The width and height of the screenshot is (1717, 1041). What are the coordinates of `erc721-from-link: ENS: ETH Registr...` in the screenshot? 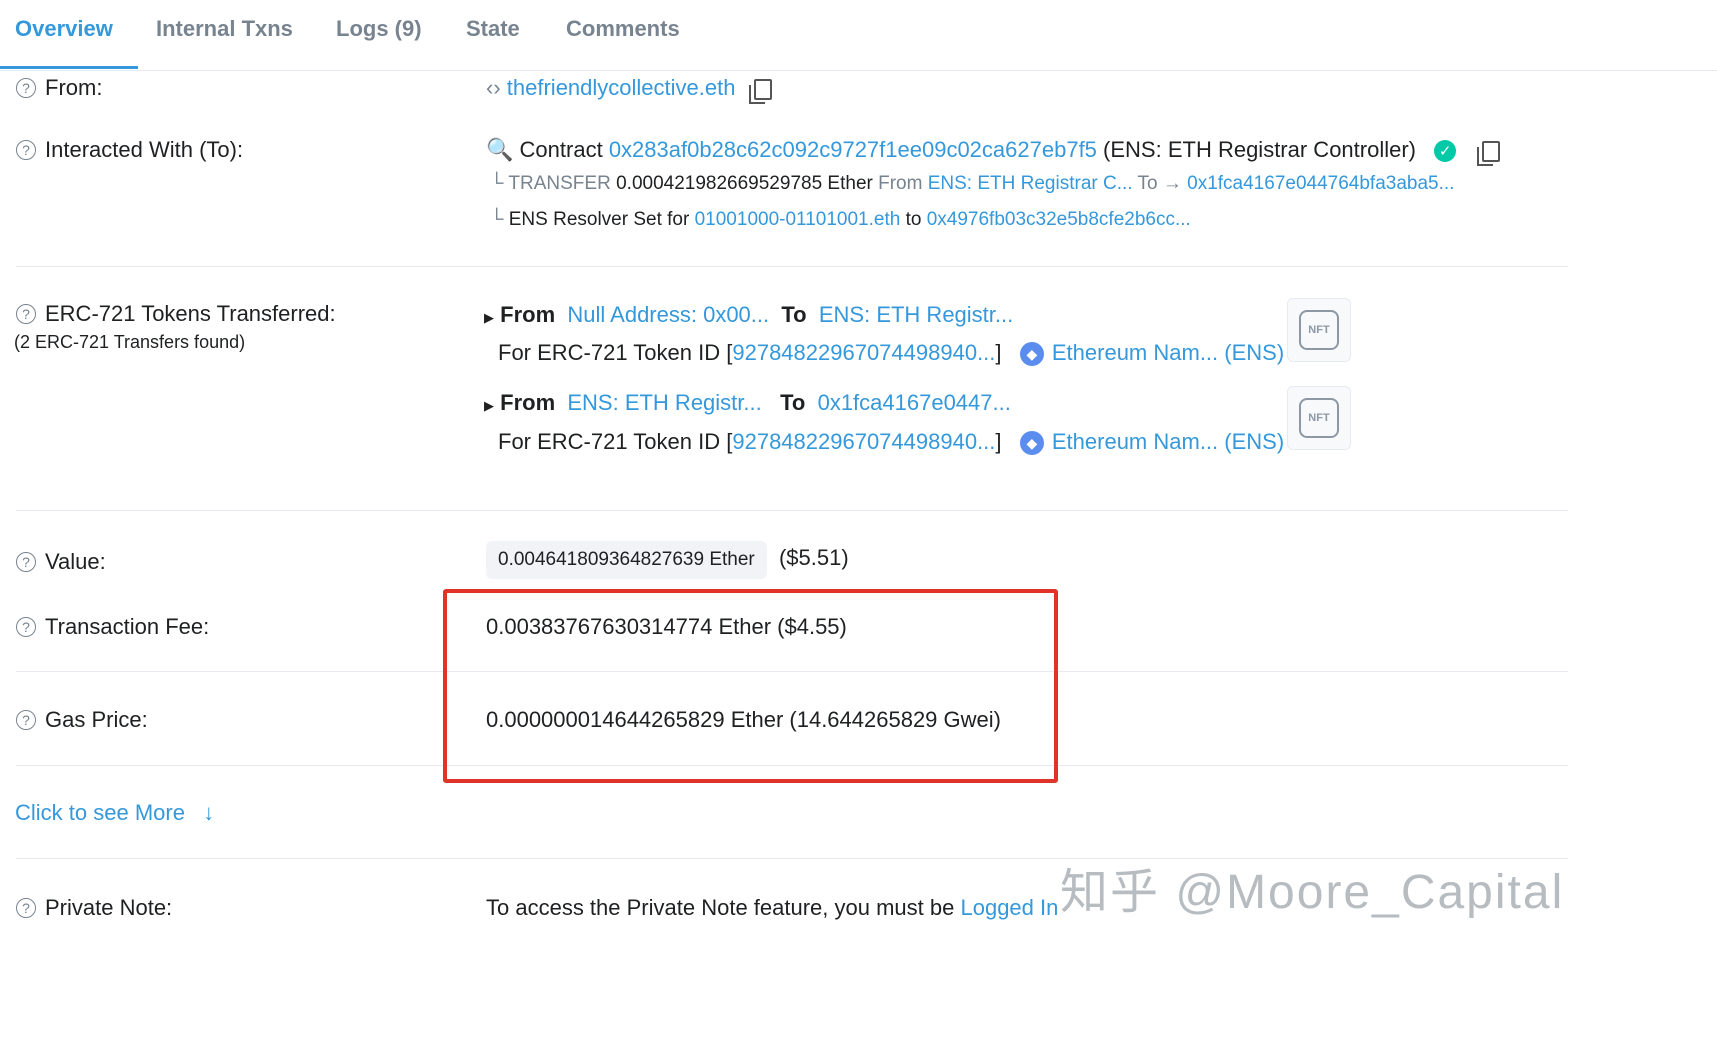 It's located at (664, 402).